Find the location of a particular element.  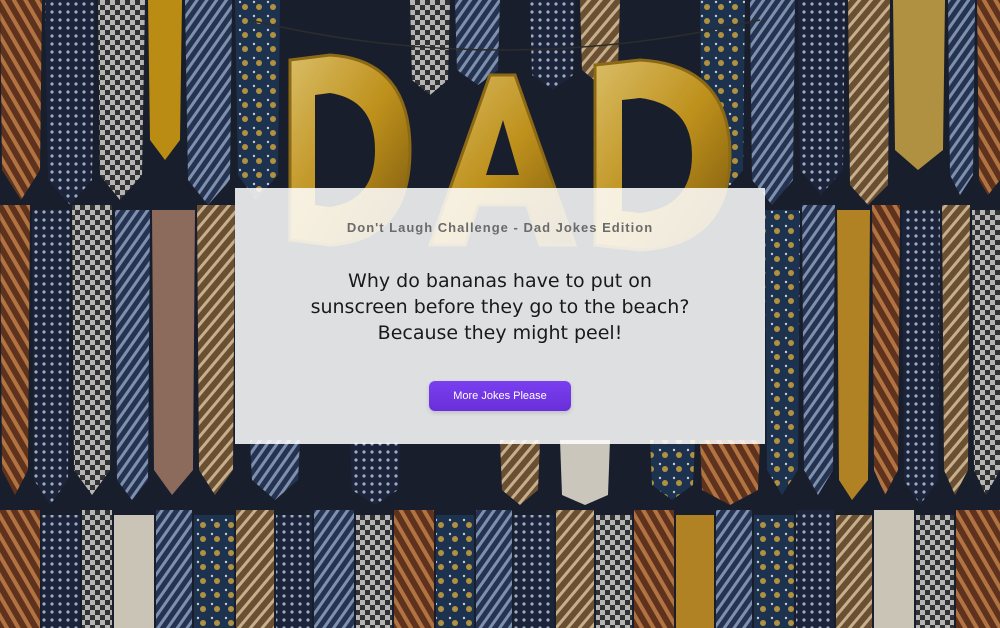

more-jokes-button: More Jokes Please is located at coordinates (500, 396).